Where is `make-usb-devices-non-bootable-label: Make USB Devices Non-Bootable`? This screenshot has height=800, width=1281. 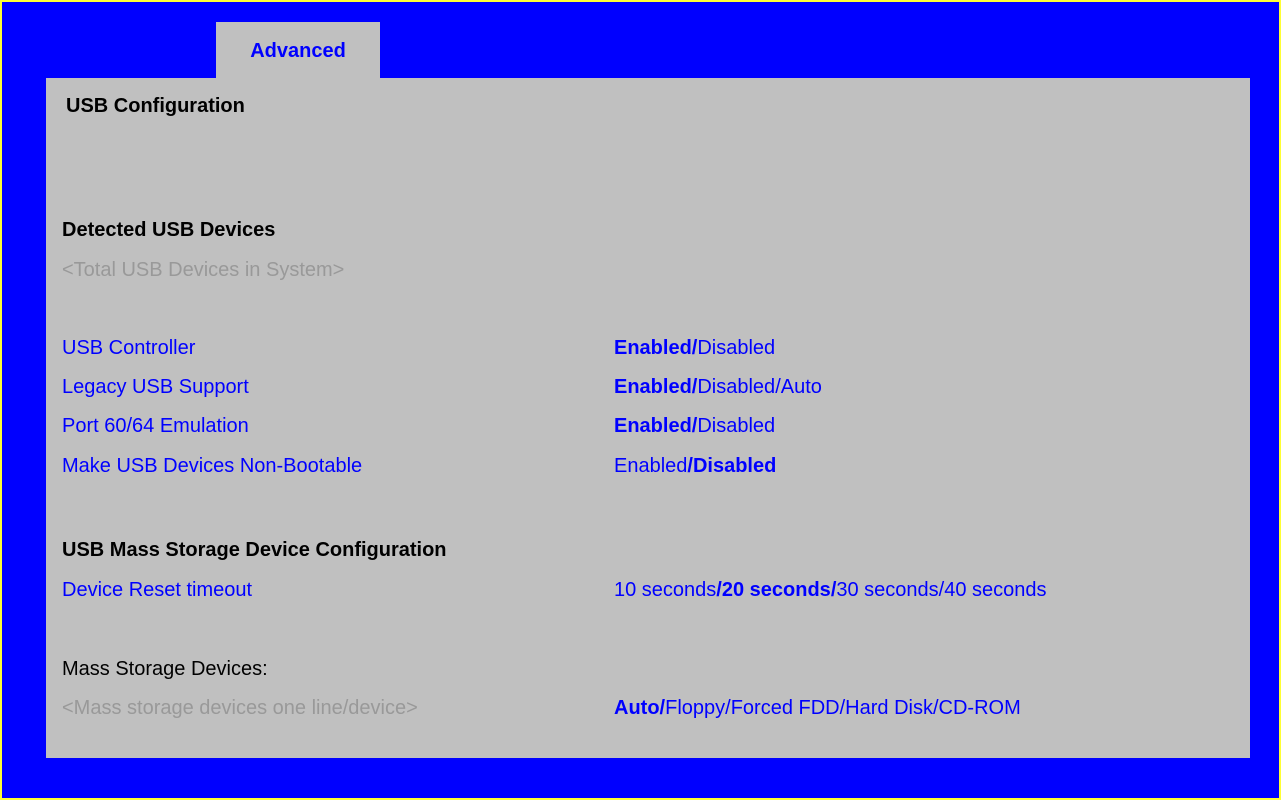
make-usb-devices-non-bootable-label: Make USB Devices Non-Bootable is located at coordinates (212, 466).